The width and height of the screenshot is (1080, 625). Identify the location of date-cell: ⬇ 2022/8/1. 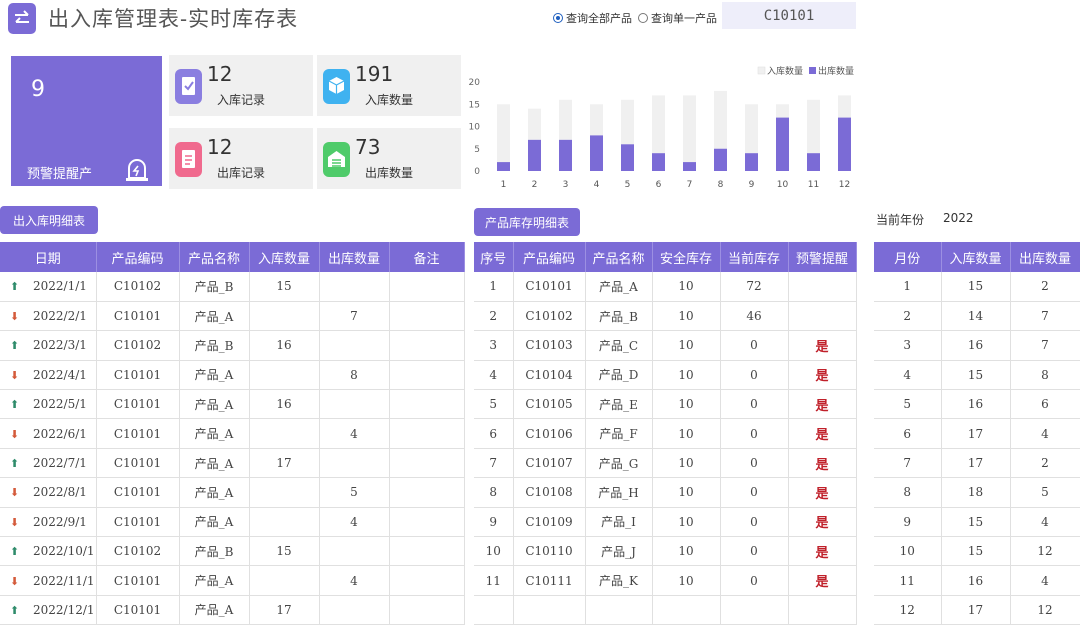
(48, 492).